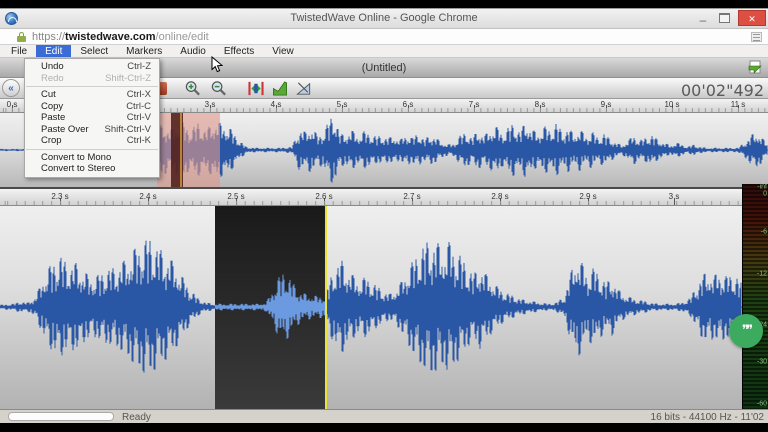 Image resolution: width=768 pixels, height=432 pixels. I want to click on zoom-selection-icon, so click(256, 88).